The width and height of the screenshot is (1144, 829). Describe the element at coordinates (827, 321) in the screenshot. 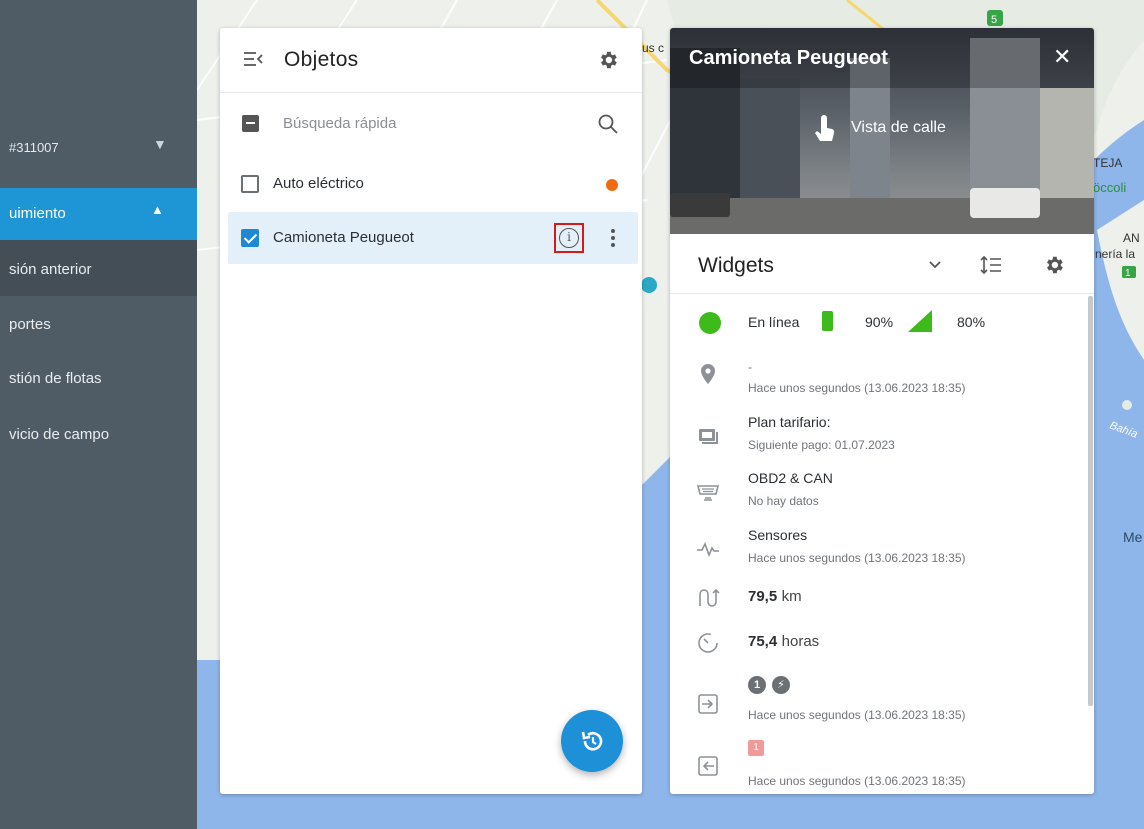

I see `battery-icon` at that location.